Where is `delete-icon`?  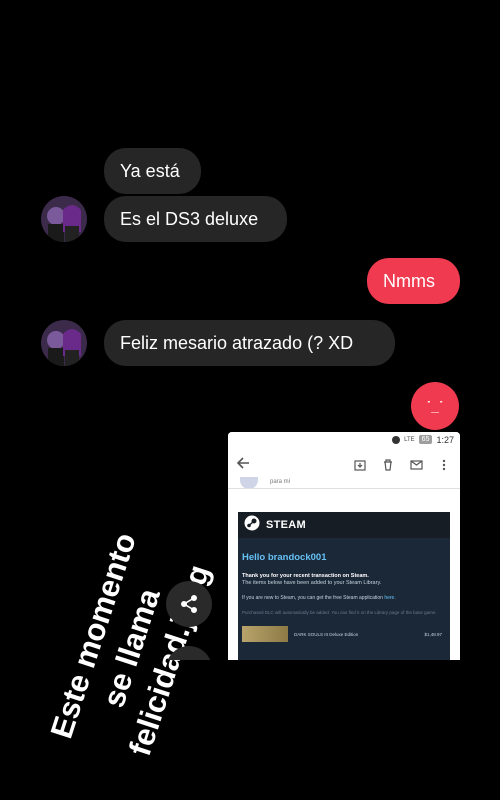 delete-icon is located at coordinates (388, 465).